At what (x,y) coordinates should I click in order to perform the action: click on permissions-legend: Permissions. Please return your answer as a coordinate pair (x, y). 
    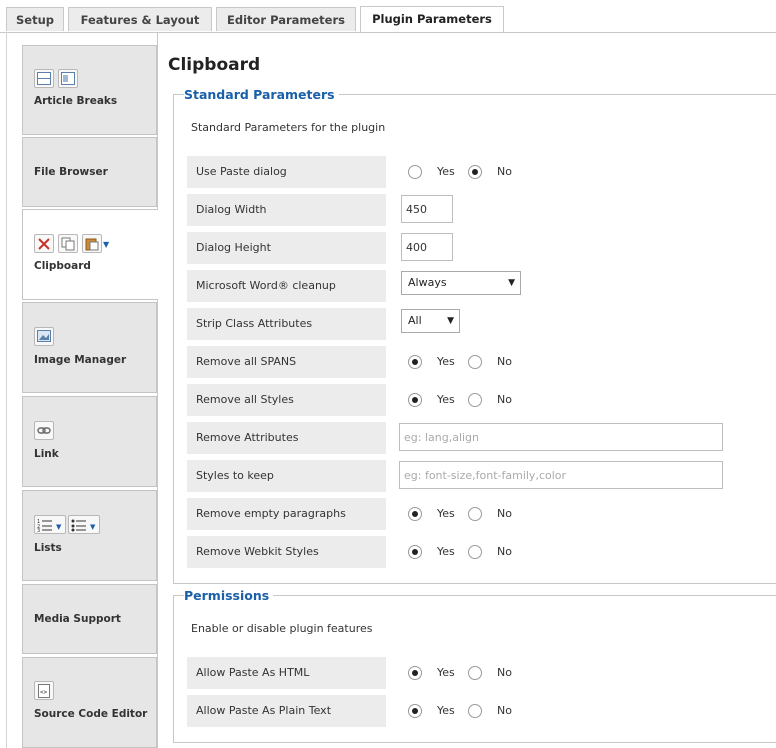
    Looking at the image, I should click on (229, 595).